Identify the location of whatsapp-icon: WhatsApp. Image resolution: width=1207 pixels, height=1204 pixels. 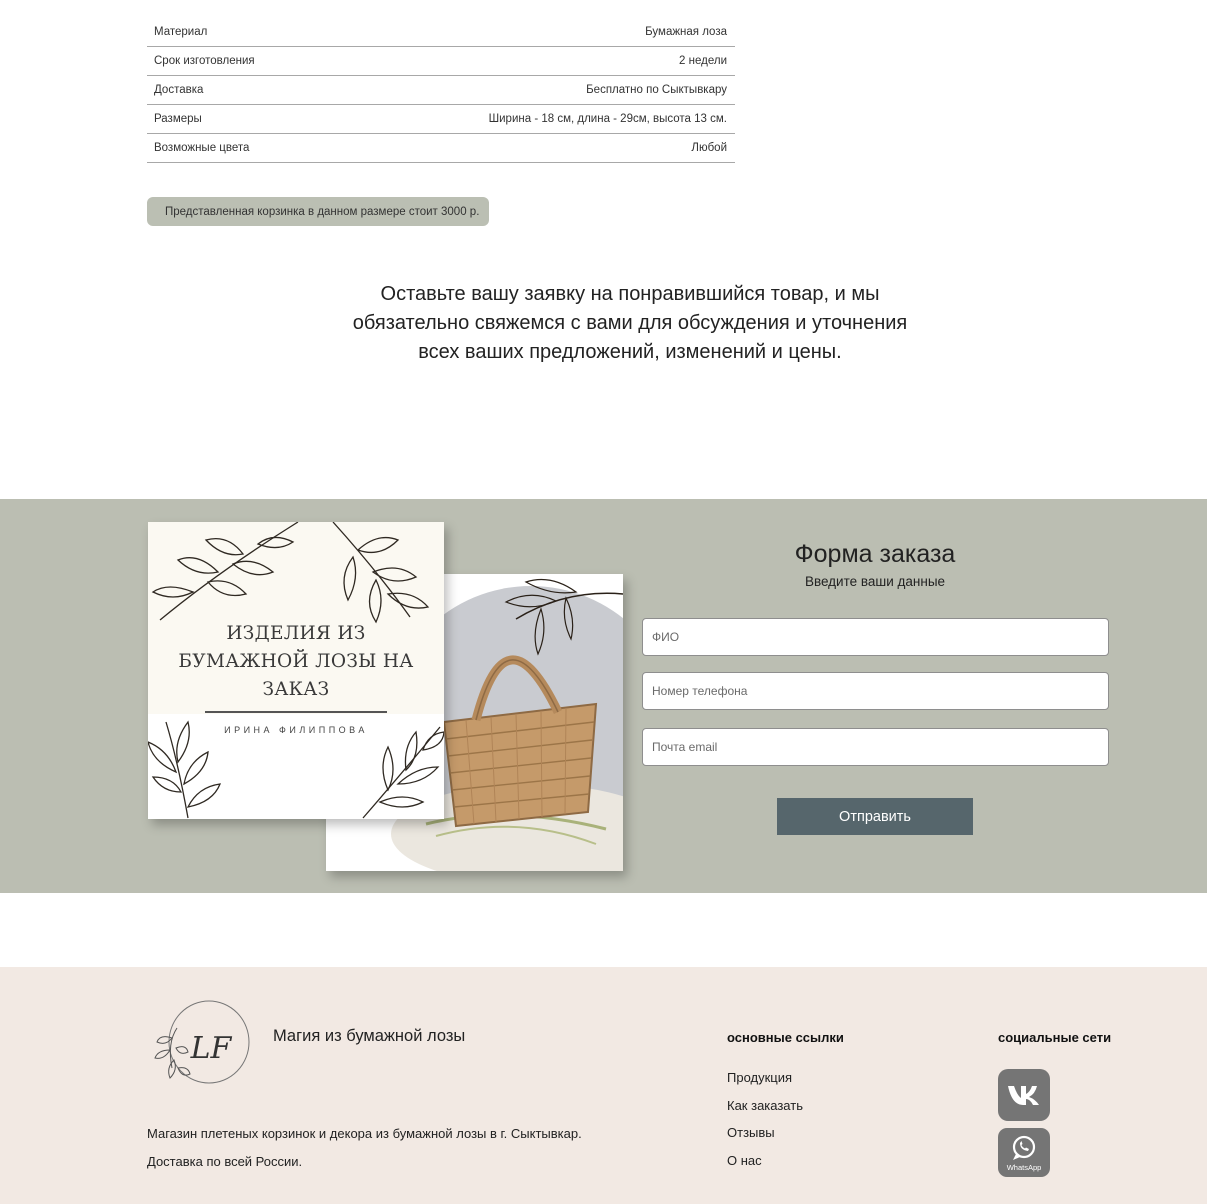
(1024, 1153).